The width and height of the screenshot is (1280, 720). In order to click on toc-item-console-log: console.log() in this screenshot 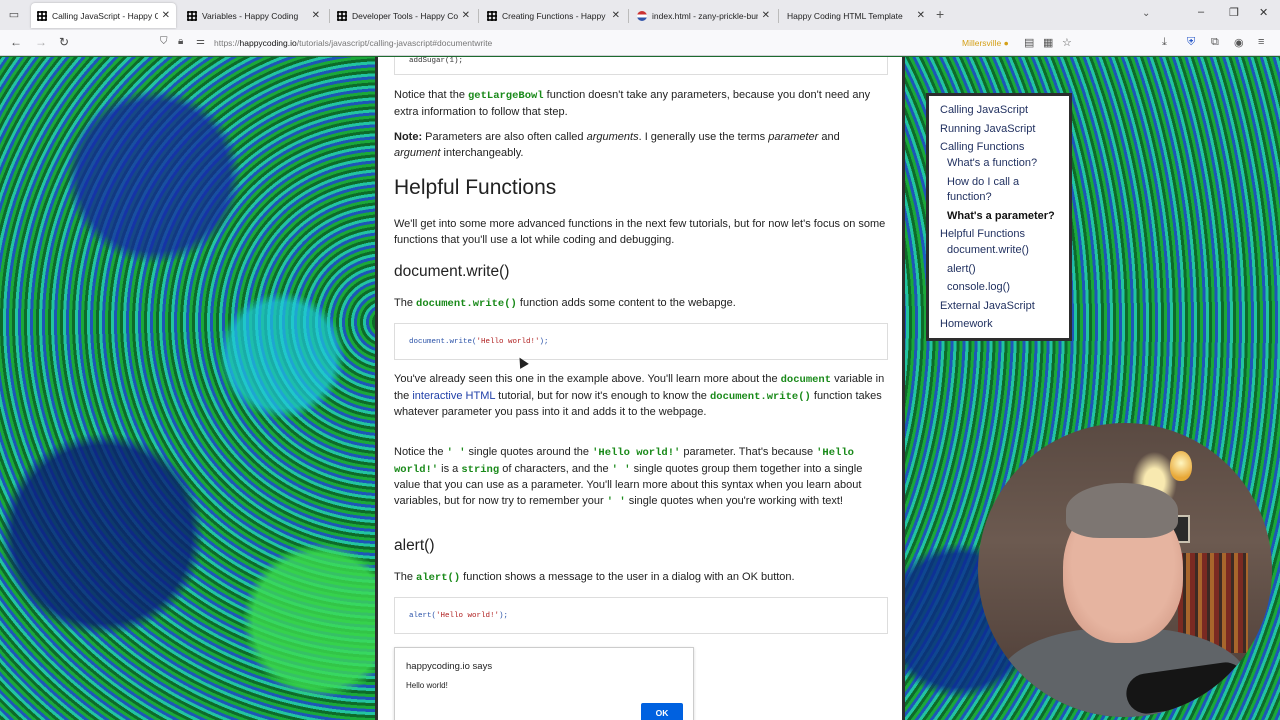, I will do `click(978, 287)`.